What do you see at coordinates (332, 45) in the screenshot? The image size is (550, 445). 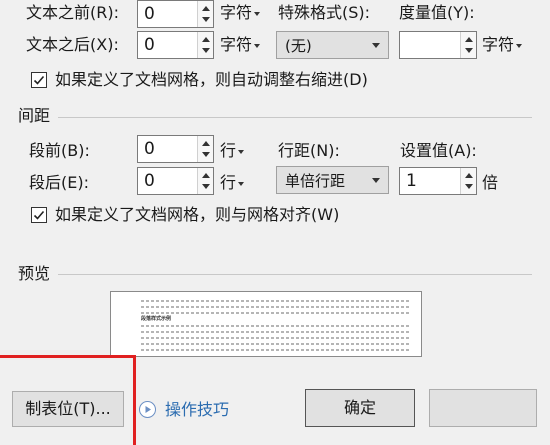 I see `special-format-dropdown: (无)` at bounding box center [332, 45].